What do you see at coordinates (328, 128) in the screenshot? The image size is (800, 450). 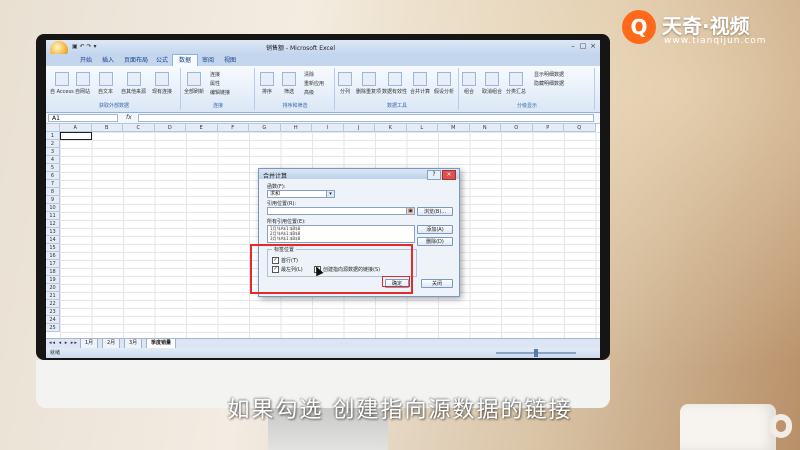 I see `column-header: I` at bounding box center [328, 128].